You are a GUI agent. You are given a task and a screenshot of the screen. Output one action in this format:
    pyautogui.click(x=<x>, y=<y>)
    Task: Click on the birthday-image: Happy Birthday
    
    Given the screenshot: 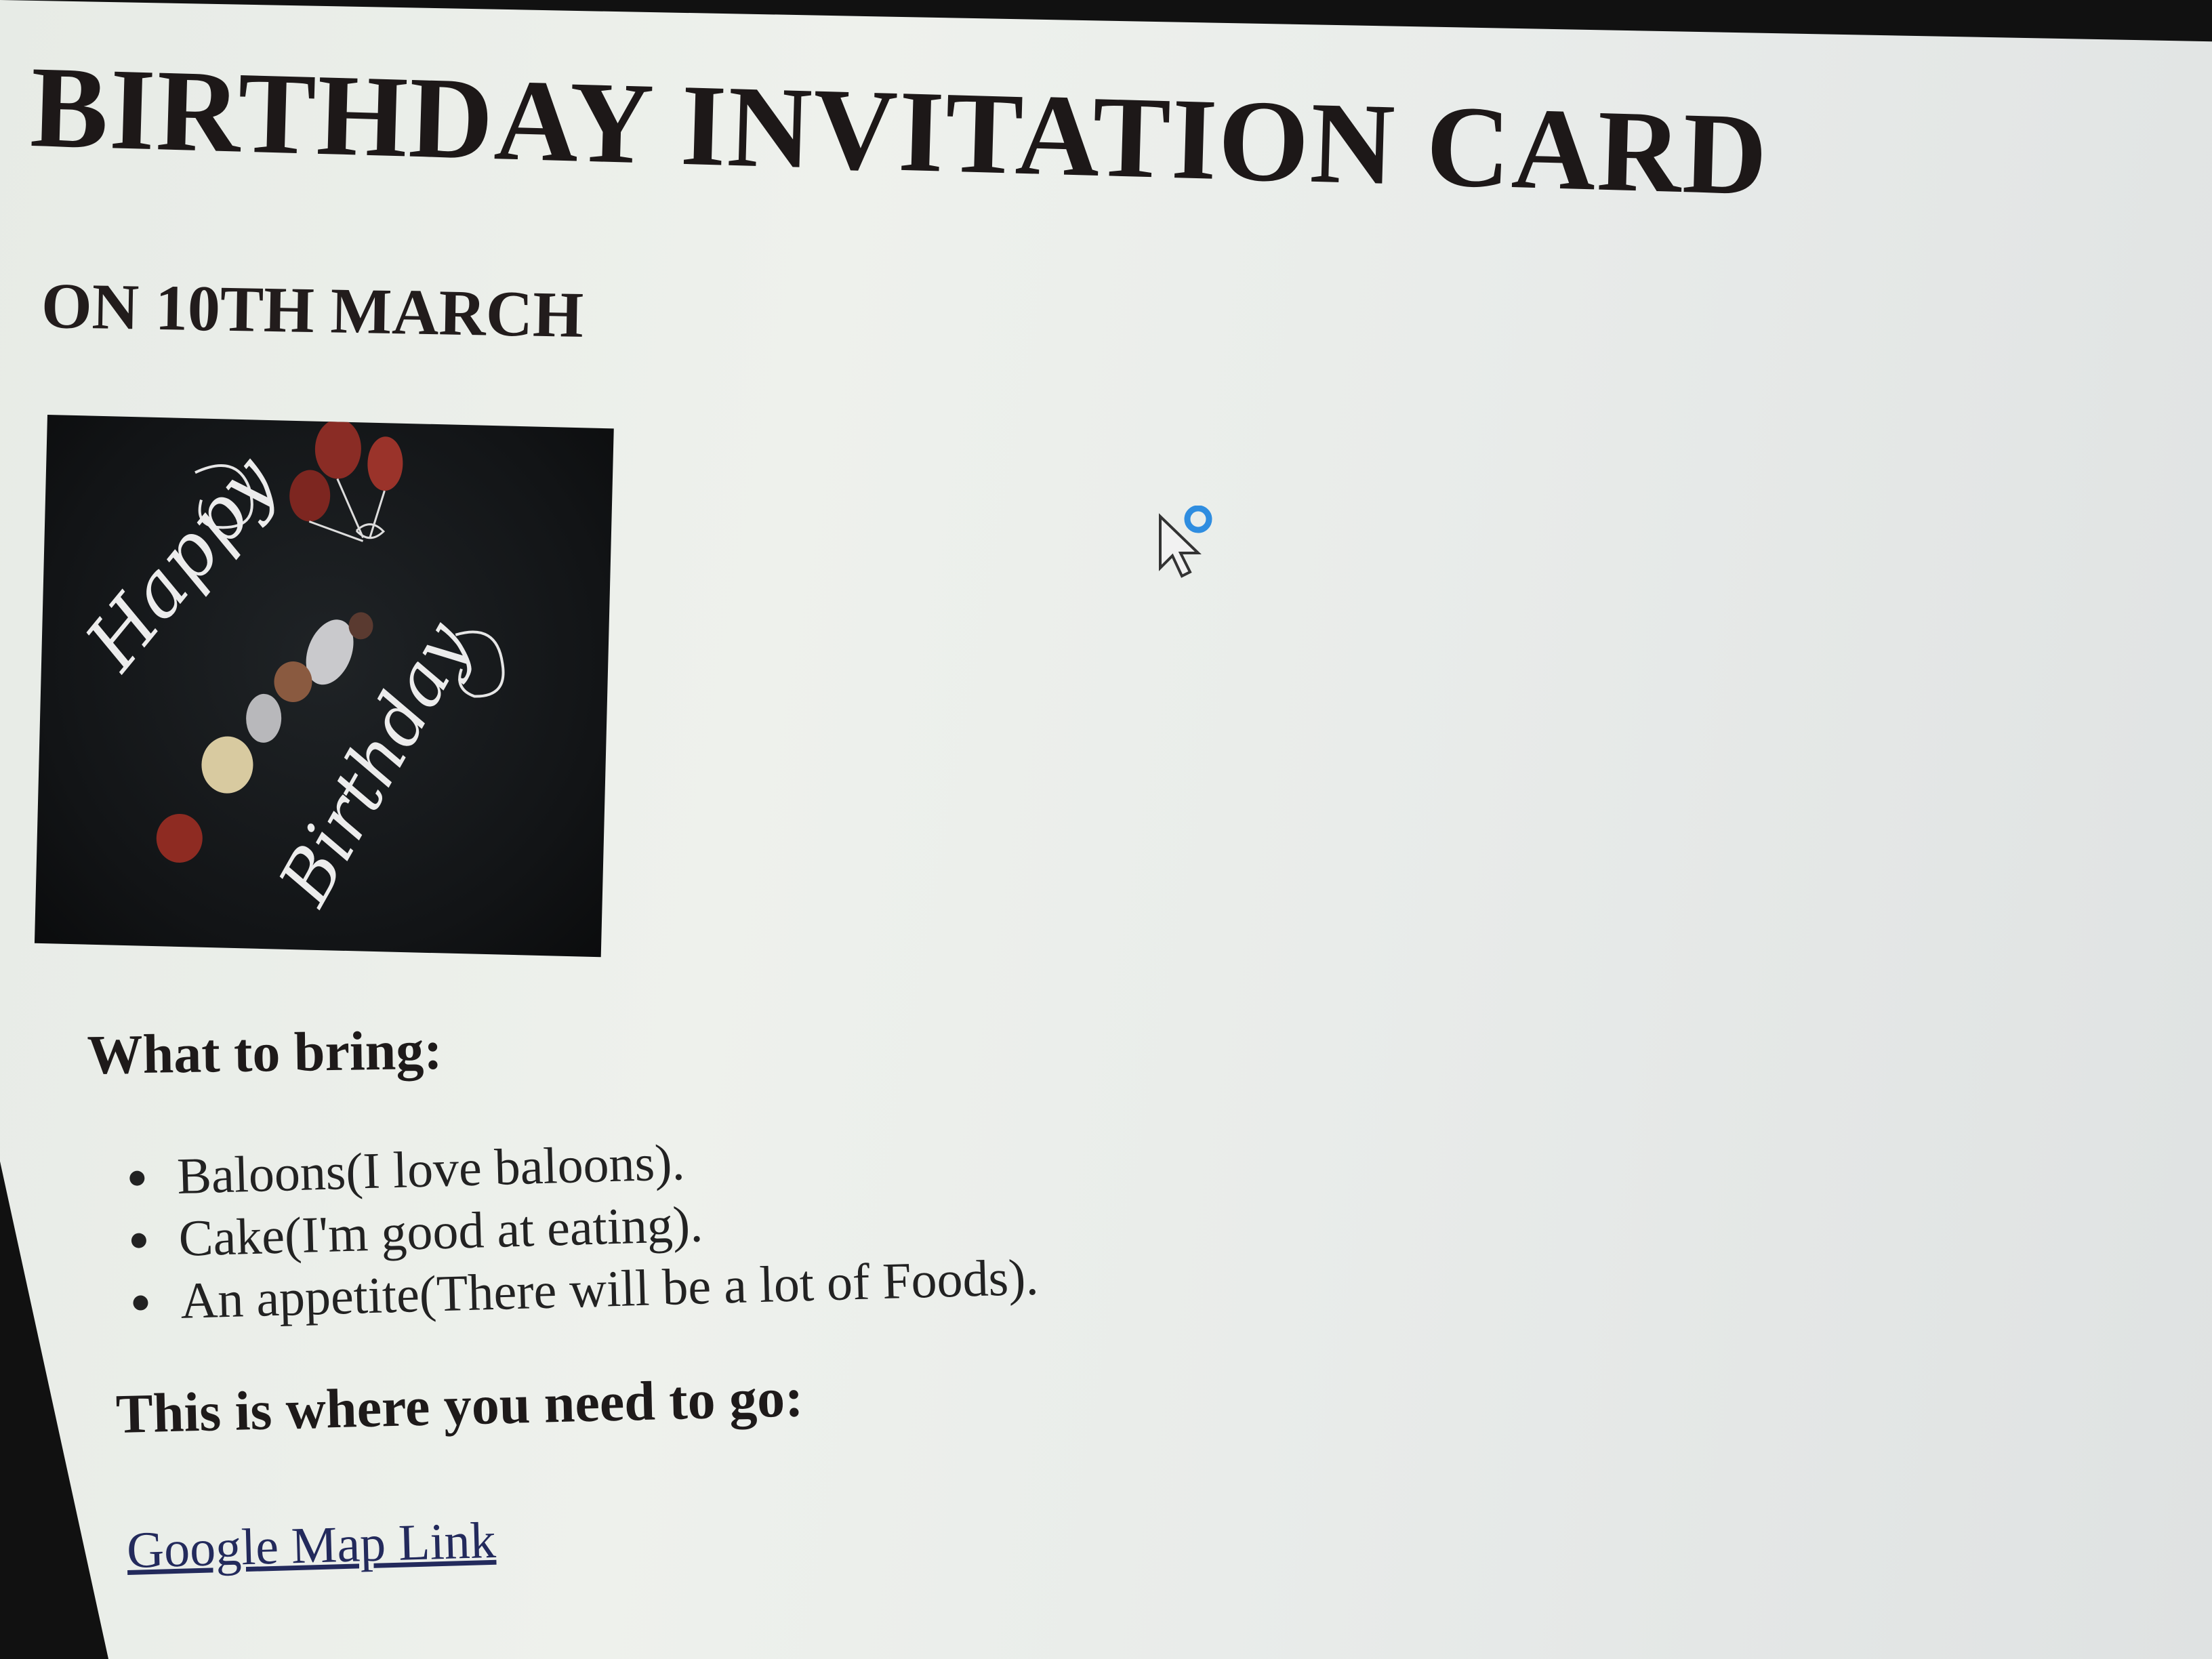 What is the action you would take?
    pyautogui.click(x=324, y=686)
    